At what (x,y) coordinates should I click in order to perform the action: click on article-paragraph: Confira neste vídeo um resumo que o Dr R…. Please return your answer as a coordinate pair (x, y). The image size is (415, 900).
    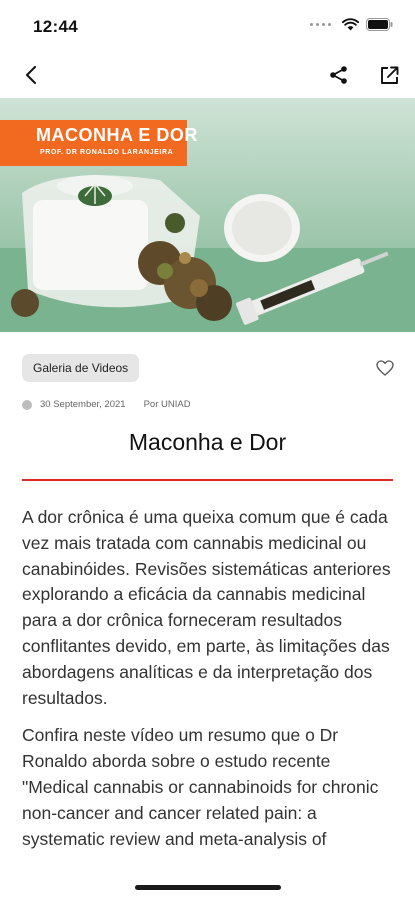
    Looking at the image, I should click on (200, 787).